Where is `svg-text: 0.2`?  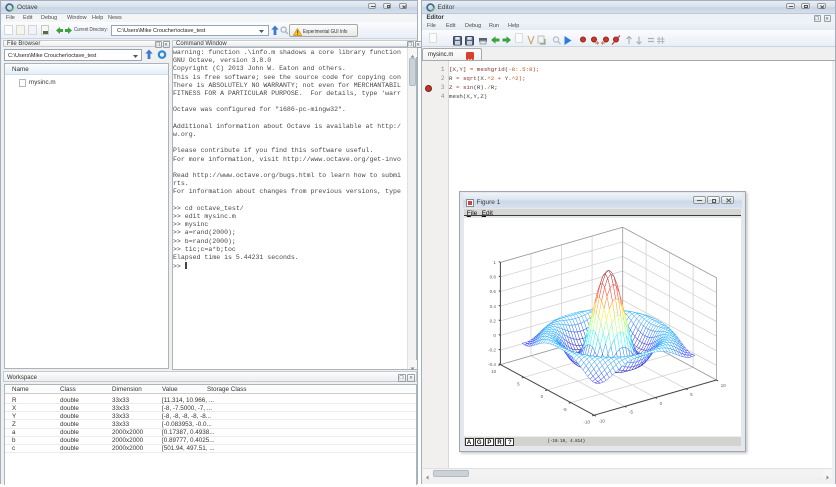 svg-text: 0.2 is located at coordinates (493, 321).